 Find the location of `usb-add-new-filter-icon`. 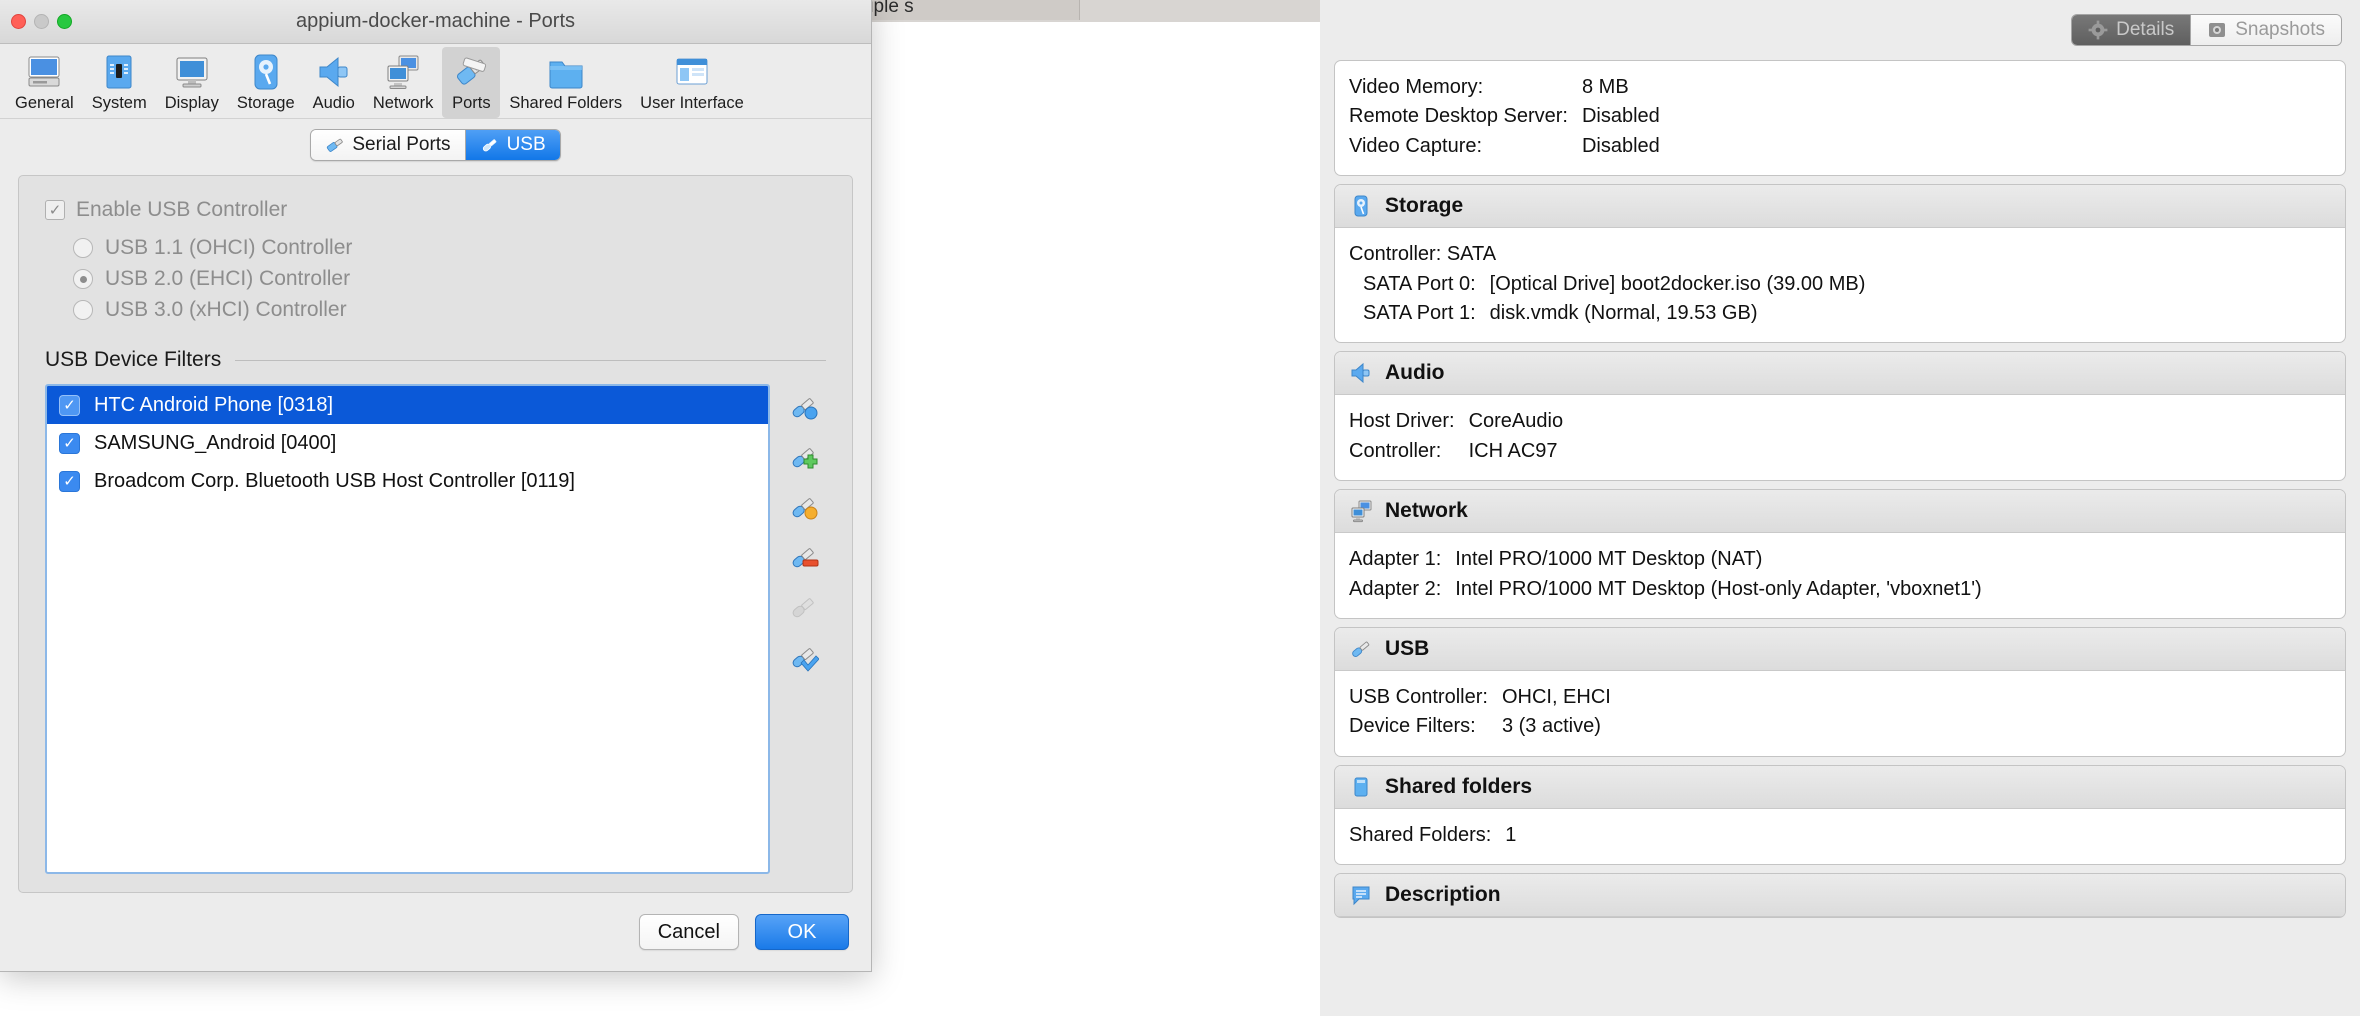

usb-add-new-filter-icon is located at coordinates (804, 457).